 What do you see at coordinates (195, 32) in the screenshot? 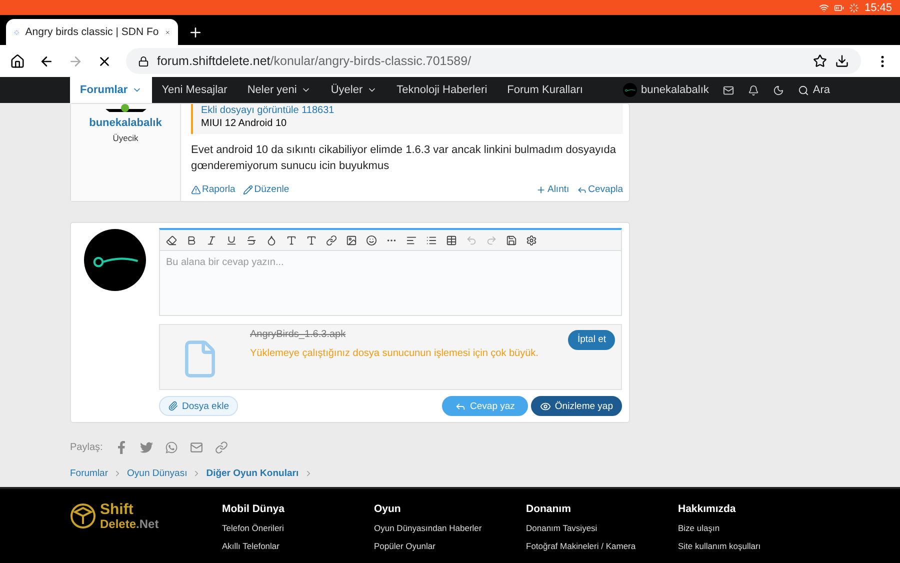
I see `new-tab-icon` at bounding box center [195, 32].